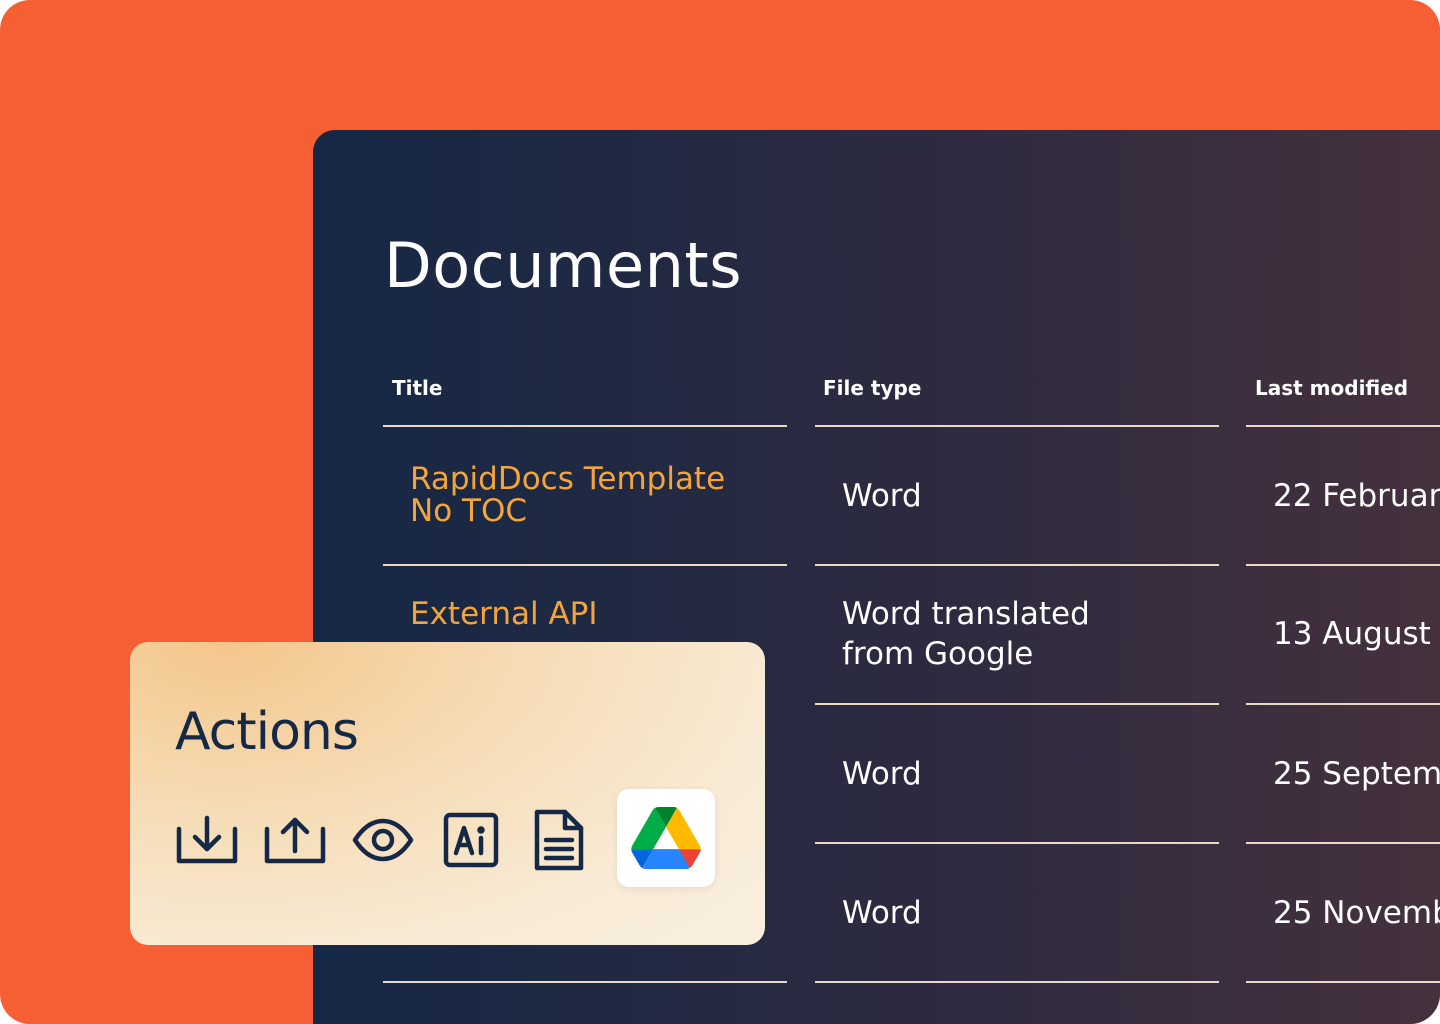 Image resolution: width=1440 pixels, height=1024 pixels. I want to click on file-type-cell: Word translated from Google, so click(966, 634).